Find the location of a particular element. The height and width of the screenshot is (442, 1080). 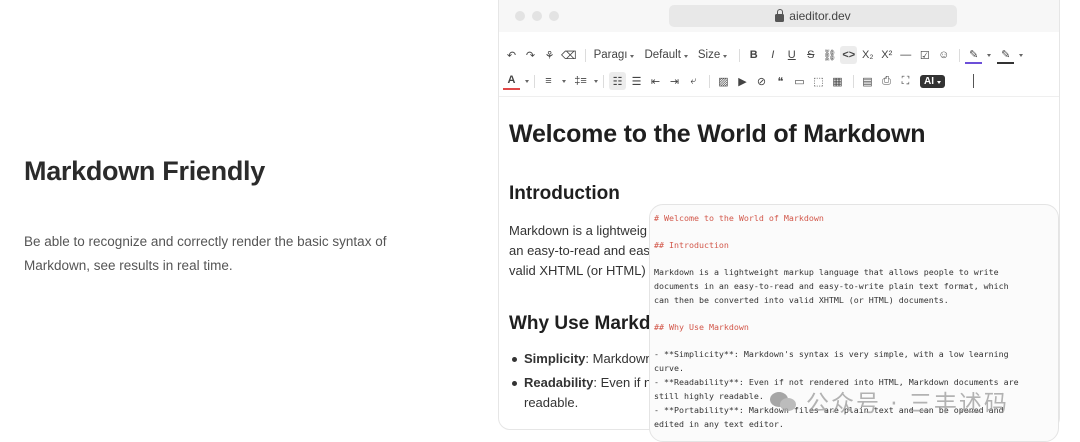

address-bar: aieditor.dev is located at coordinates (813, 16).